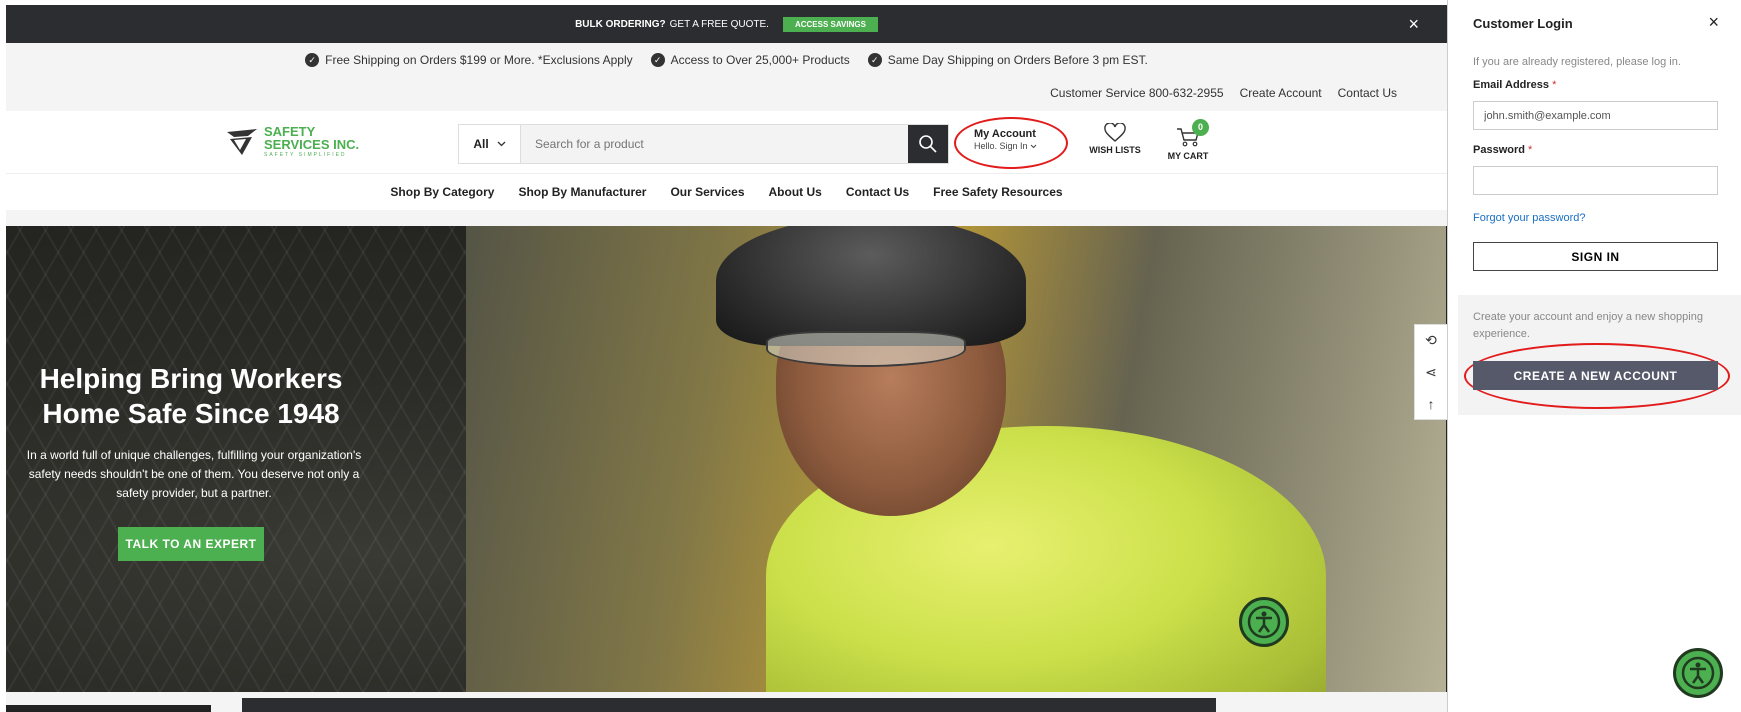 Image resolution: width=1741 pixels, height=712 pixels. I want to click on logo-shield-icon, so click(242, 141).